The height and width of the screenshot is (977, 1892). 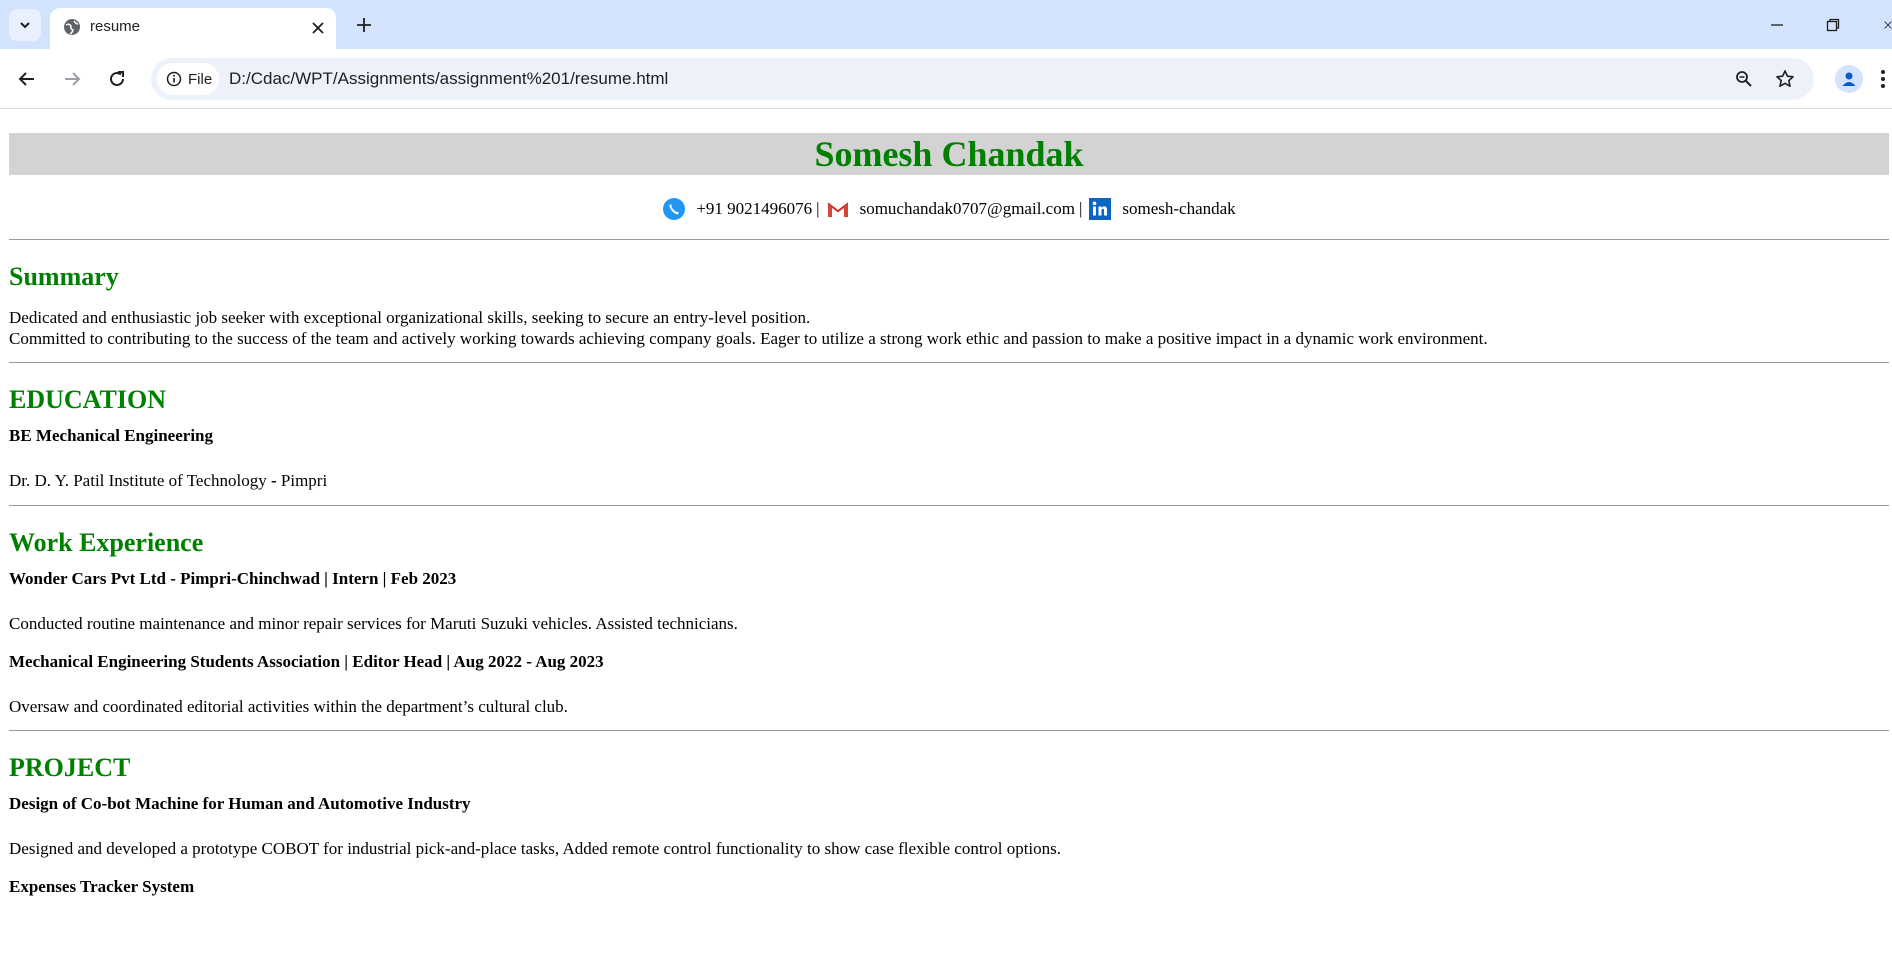 I want to click on contact-phone: +91 9021496076, so click(x=754, y=208).